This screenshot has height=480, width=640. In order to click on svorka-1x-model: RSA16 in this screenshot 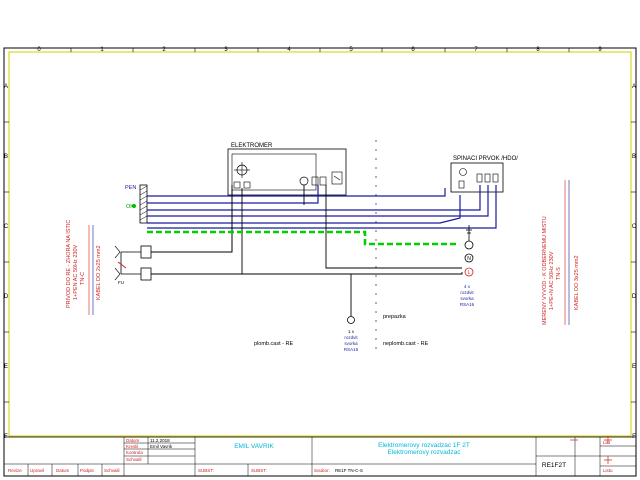, I will do `click(351, 349)`.